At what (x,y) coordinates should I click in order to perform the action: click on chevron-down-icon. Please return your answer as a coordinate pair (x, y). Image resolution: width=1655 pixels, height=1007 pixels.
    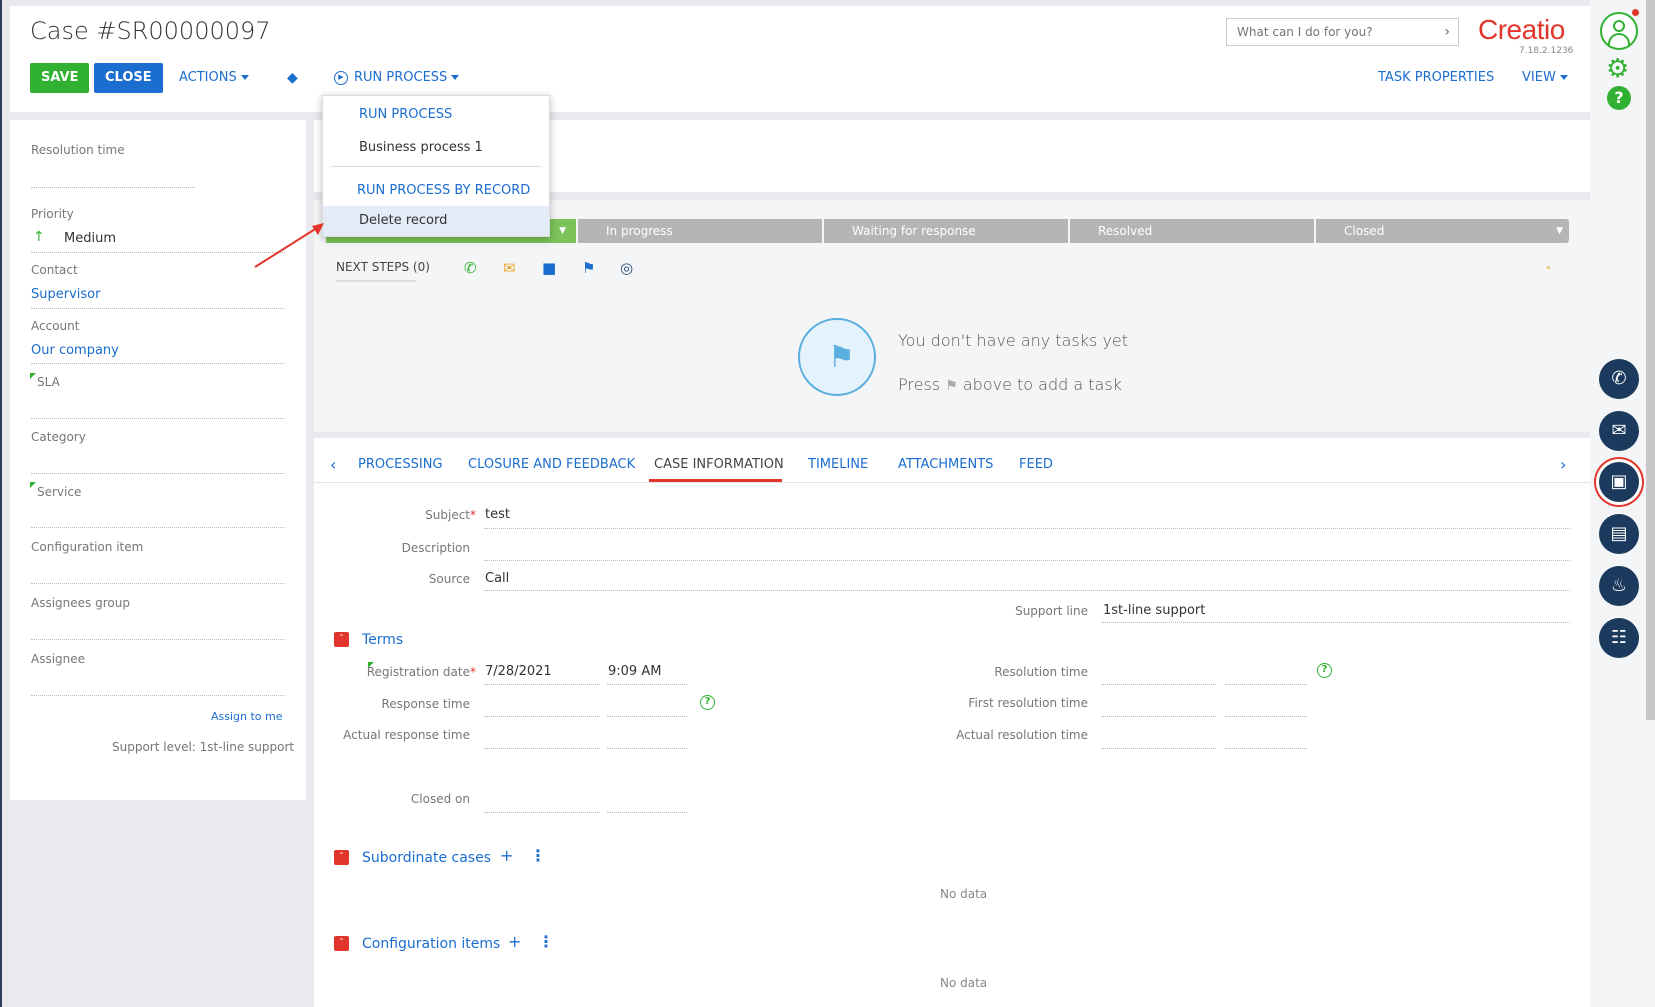
    Looking at the image, I should click on (1563, 77).